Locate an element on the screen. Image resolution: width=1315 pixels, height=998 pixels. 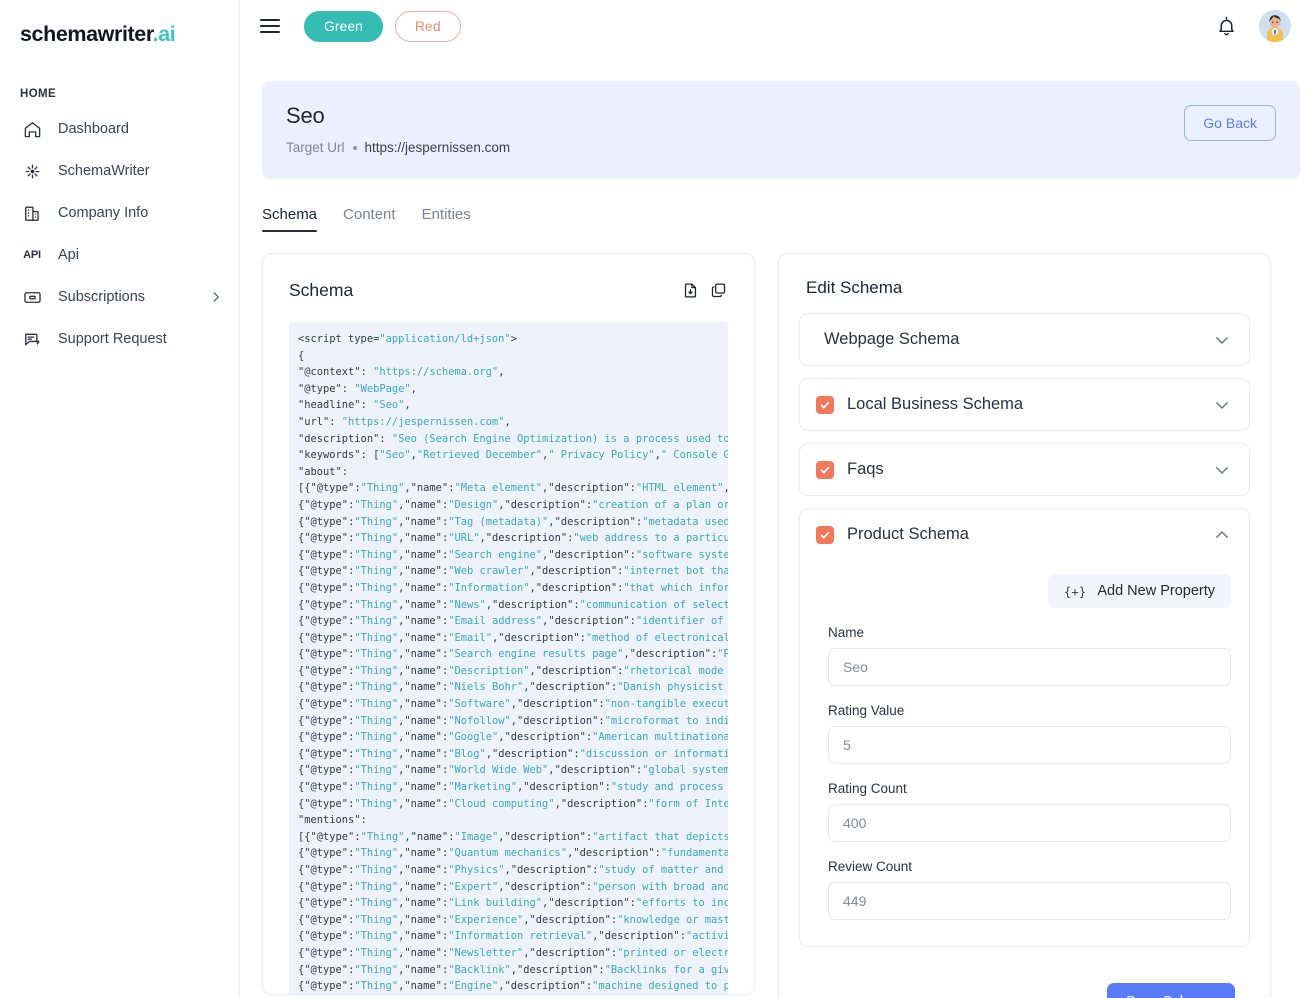
separator-dot-icon is located at coordinates (354, 147).